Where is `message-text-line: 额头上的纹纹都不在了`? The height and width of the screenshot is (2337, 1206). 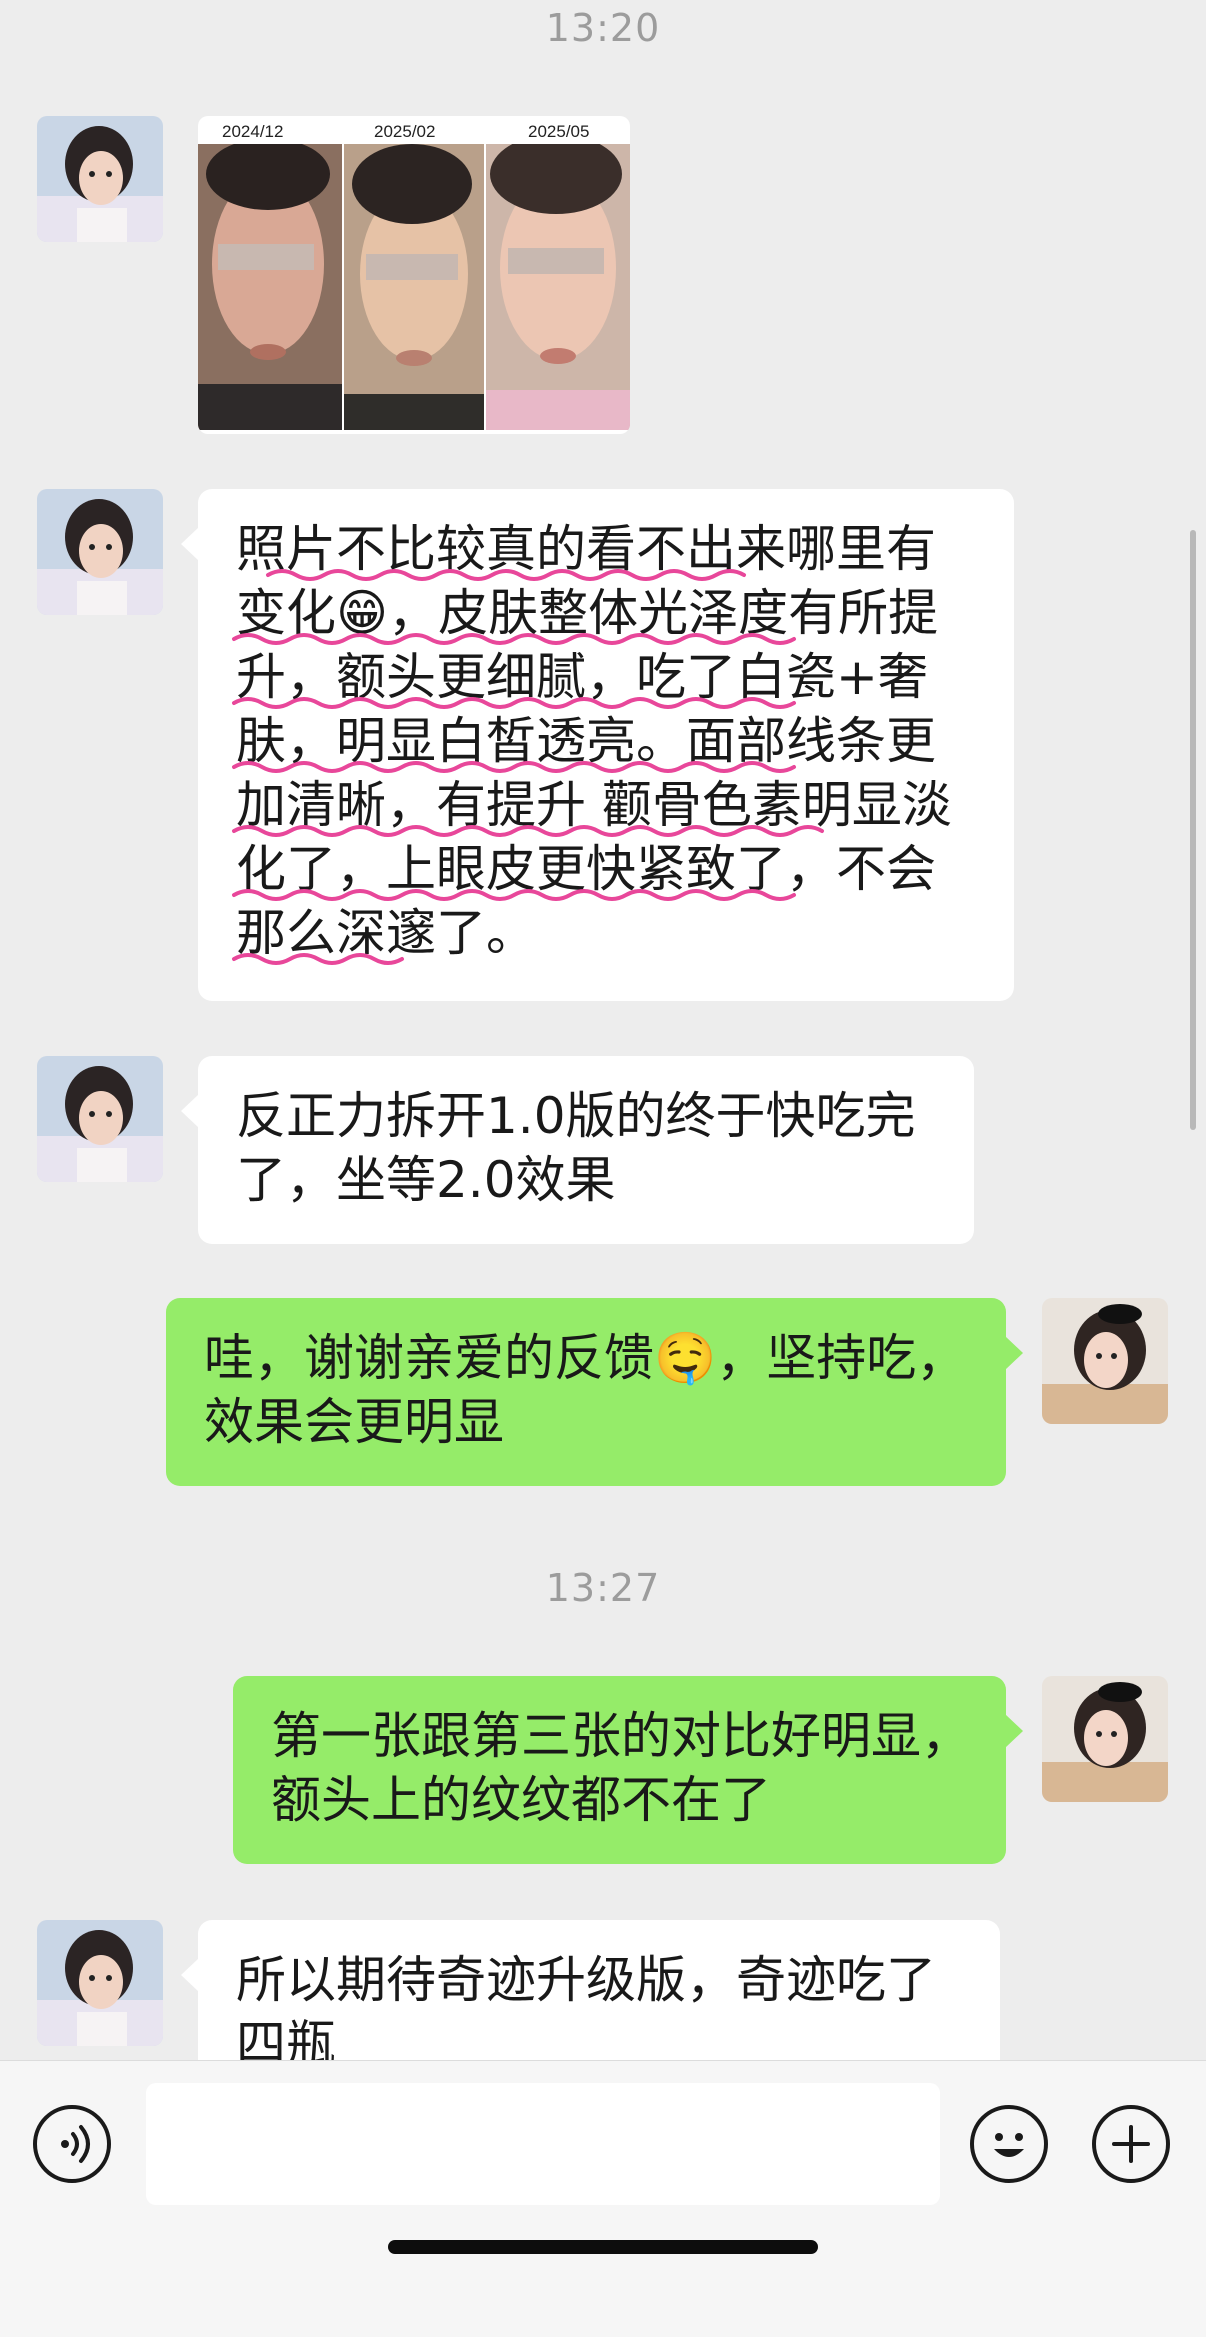
message-text-line: 额头上的纹纹都不在了 is located at coordinates (521, 1800).